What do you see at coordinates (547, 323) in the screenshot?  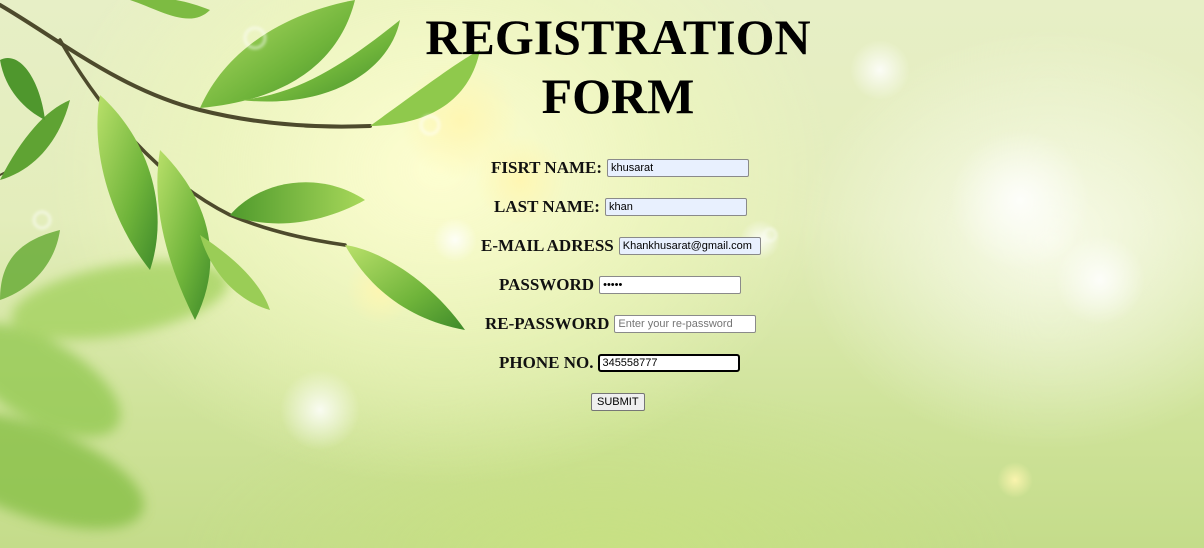 I see `re-password-label: RE-PASSWORD` at bounding box center [547, 323].